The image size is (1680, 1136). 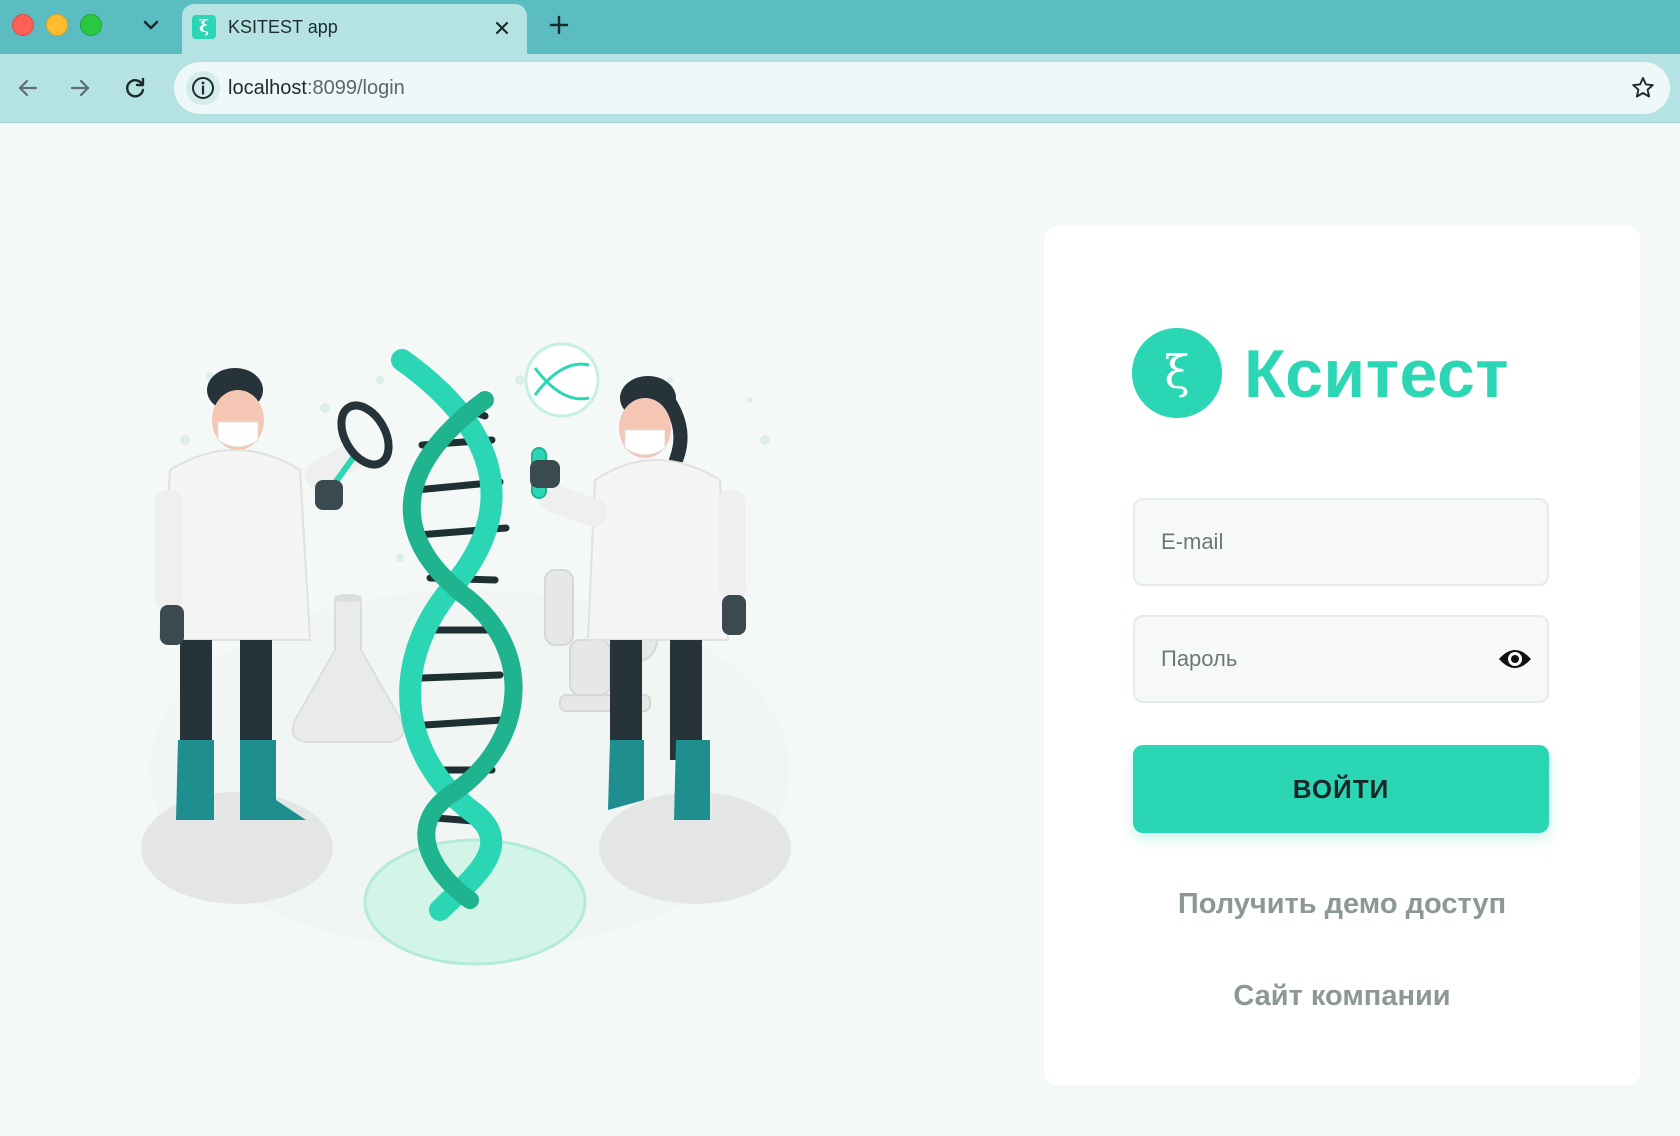 I want to click on new-tab-plus-icon, so click(x=559, y=25).